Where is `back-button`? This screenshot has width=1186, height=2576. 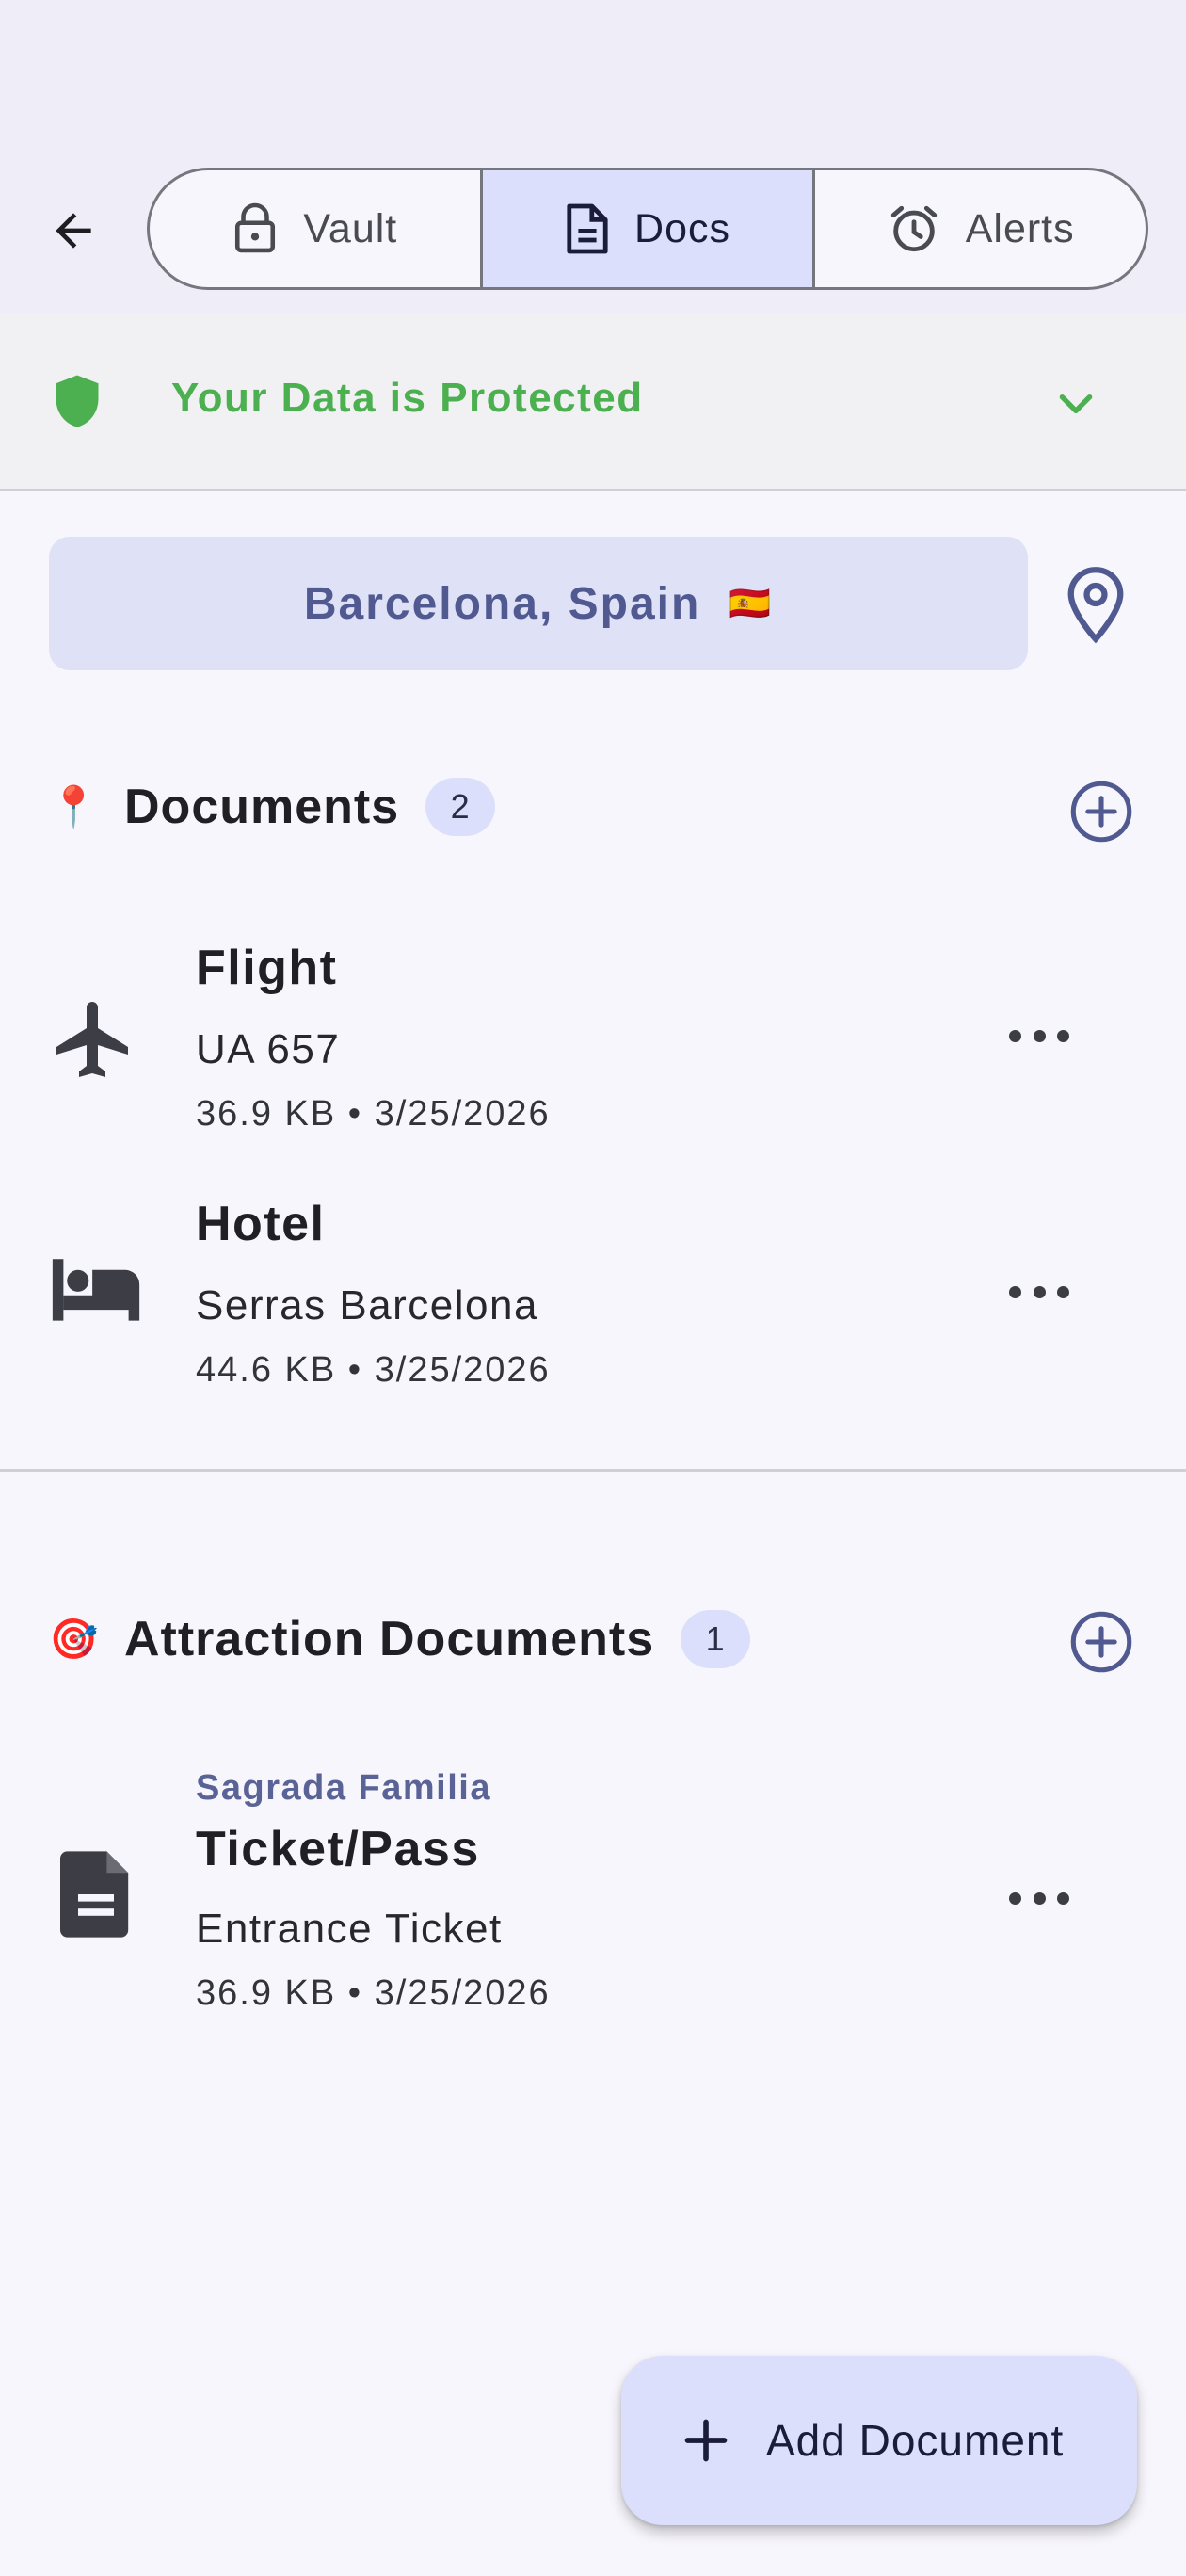
back-button is located at coordinates (73, 230).